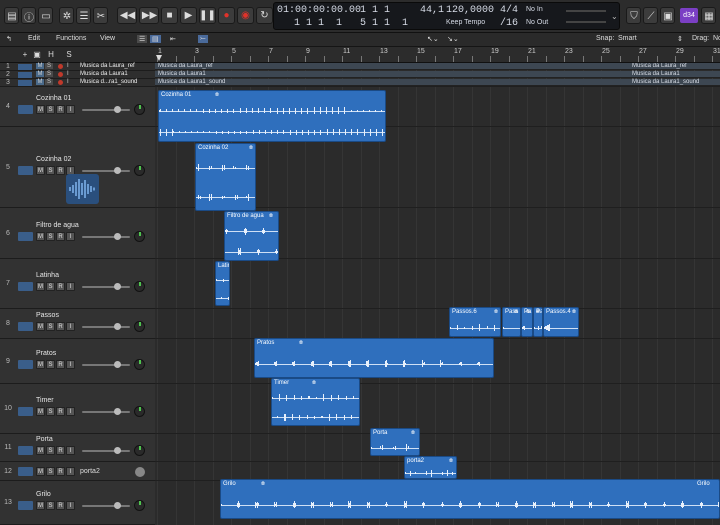 The image size is (720, 525). I want to click on audio-region-filtro: Filtro de agua ⦾, so click(251, 236).